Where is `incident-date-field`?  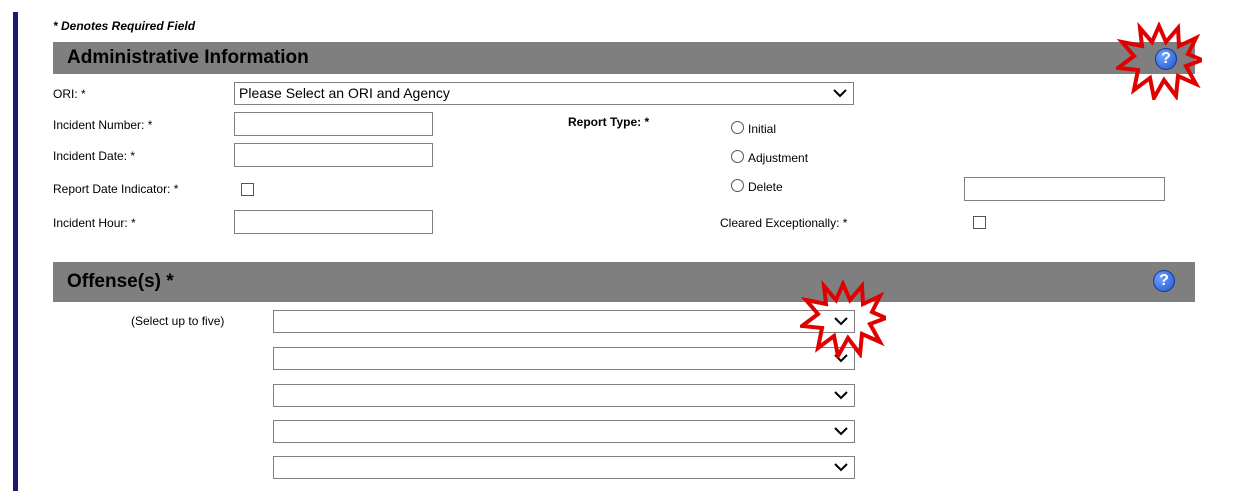 incident-date-field is located at coordinates (333, 155).